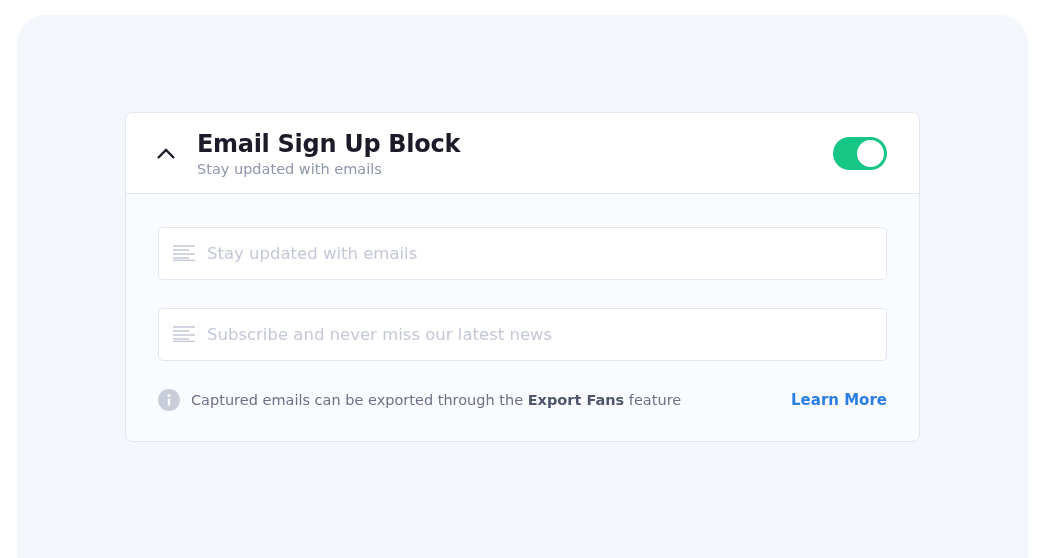  What do you see at coordinates (839, 400) in the screenshot?
I see `learn-more-link: Learn More` at bounding box center [839, 400].